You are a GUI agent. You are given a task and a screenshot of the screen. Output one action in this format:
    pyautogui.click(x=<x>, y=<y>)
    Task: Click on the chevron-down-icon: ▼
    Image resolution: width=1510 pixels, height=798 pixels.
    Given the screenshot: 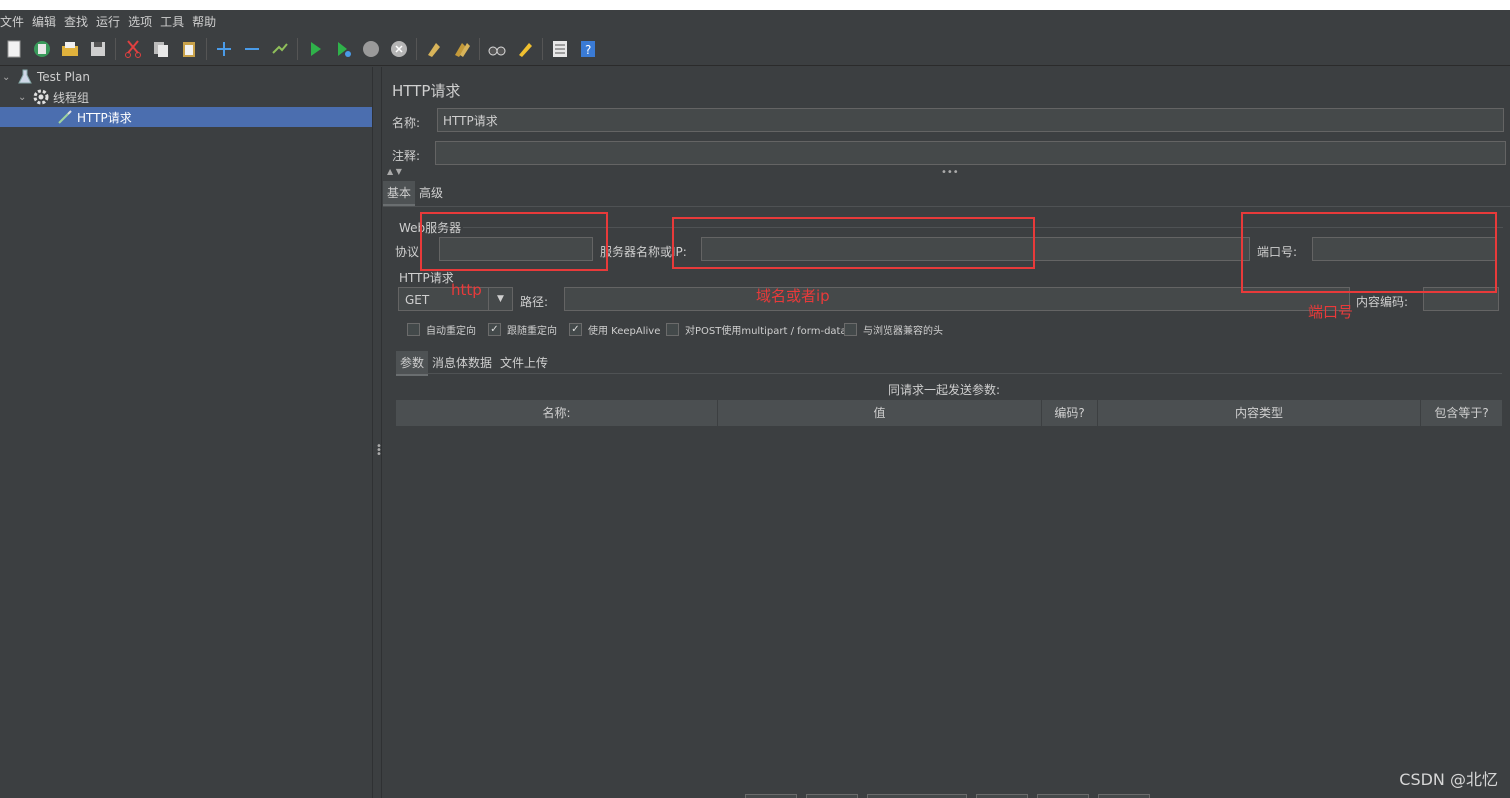 What is the action you would take?
    pyautogui.click(x=500, y=299)
    